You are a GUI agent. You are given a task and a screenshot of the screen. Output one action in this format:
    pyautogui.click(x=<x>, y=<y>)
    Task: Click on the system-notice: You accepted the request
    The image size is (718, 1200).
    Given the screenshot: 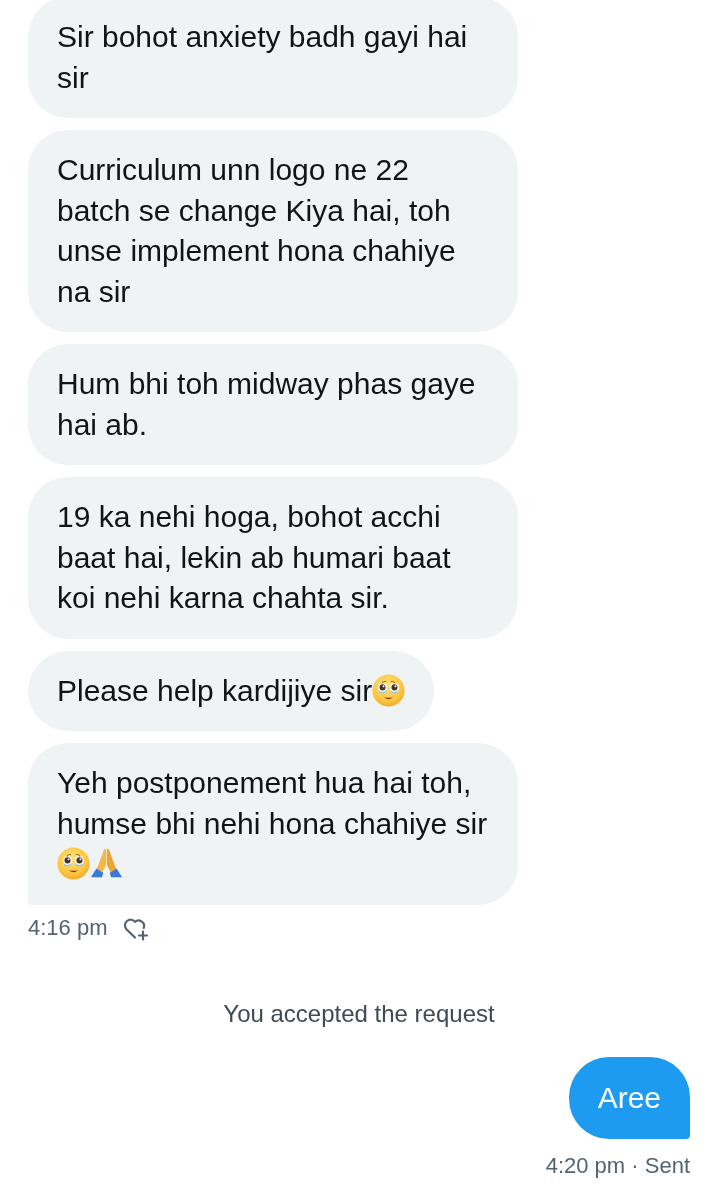 What is the action you would take?
    pyautogui.click(x=359, y=1013)
    